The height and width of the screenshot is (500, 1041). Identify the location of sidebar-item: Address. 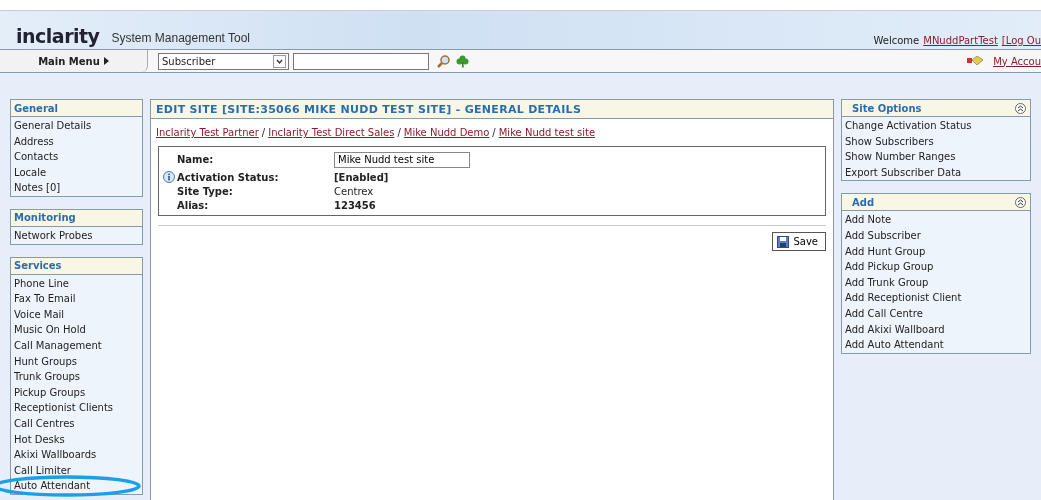
(76, 141).